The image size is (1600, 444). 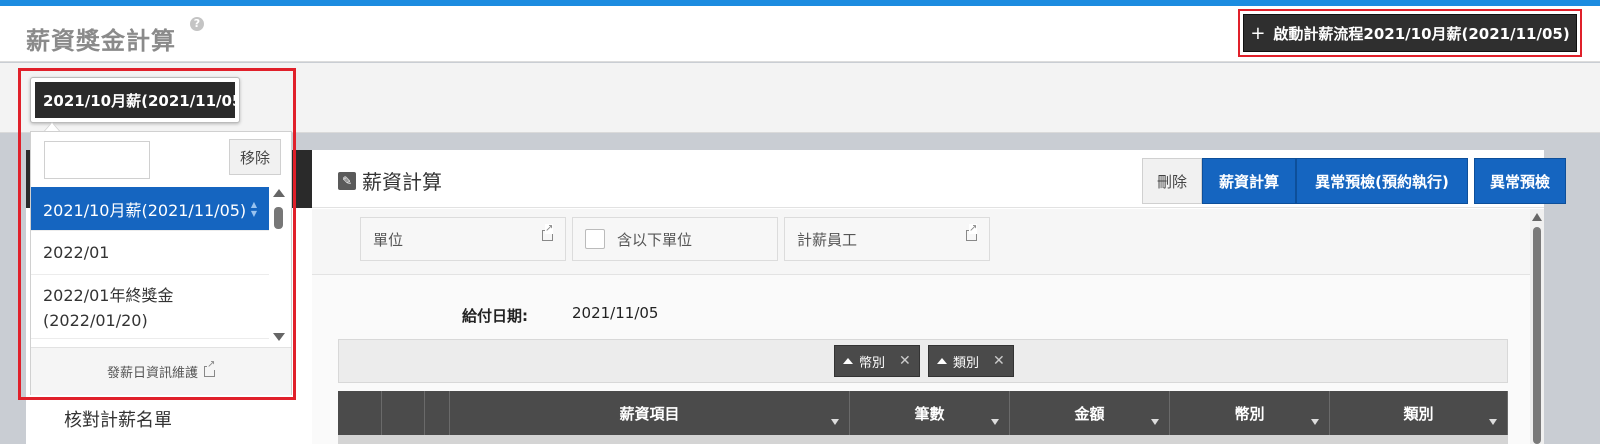 I want to click on include-sub-units-label: 含以下單位, so click(x=655, y=239).